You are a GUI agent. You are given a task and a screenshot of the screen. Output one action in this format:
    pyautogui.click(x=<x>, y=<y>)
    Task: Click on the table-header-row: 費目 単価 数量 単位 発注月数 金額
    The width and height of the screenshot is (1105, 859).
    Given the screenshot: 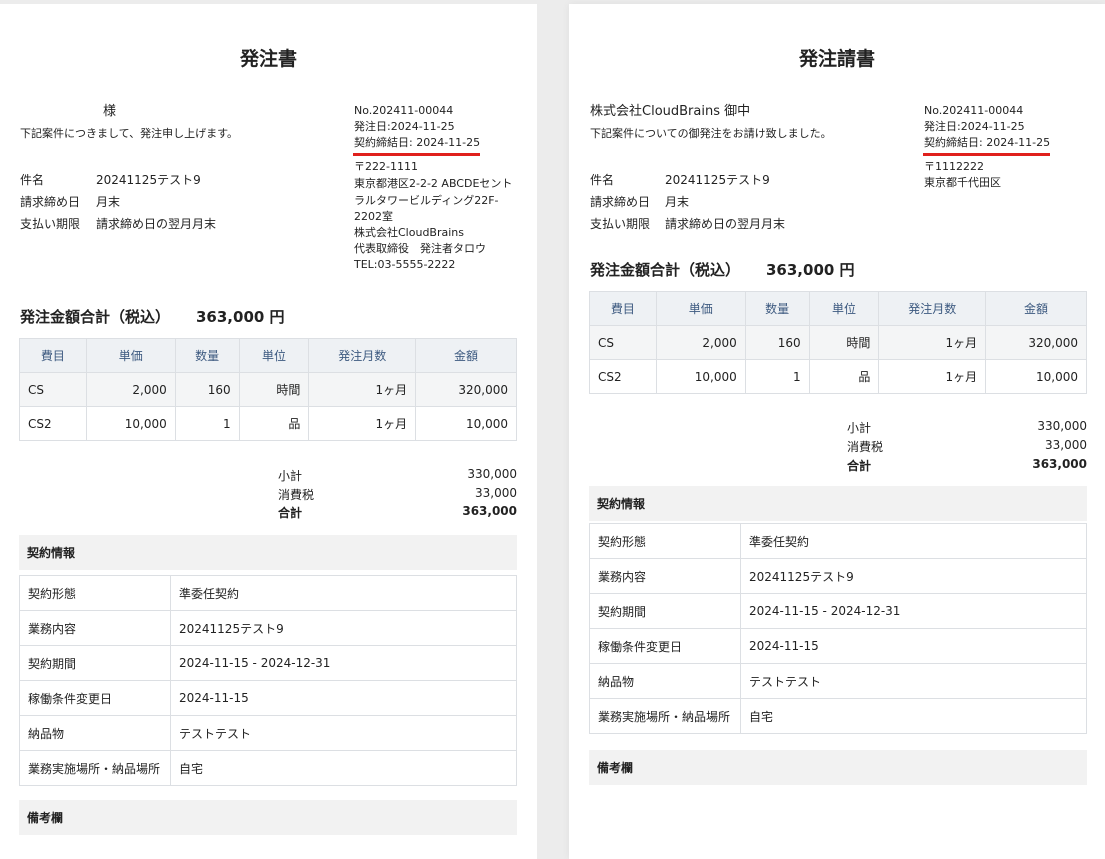 What is the action you would take?
    pyautogui.click(x=838, y=308)
    